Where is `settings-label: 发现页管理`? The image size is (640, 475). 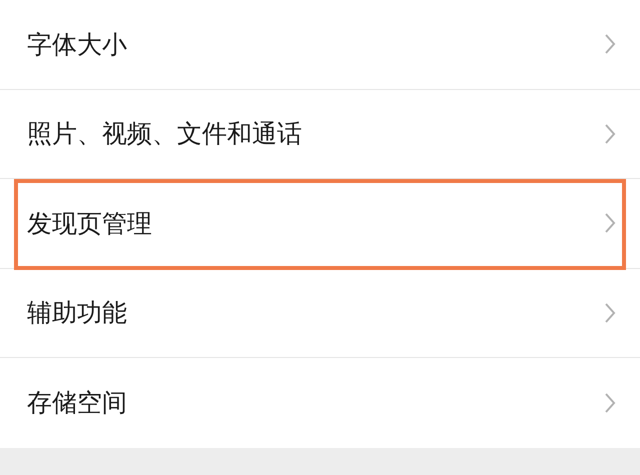
settings-label: 发现页管理 is located at coordinates (90, 224).